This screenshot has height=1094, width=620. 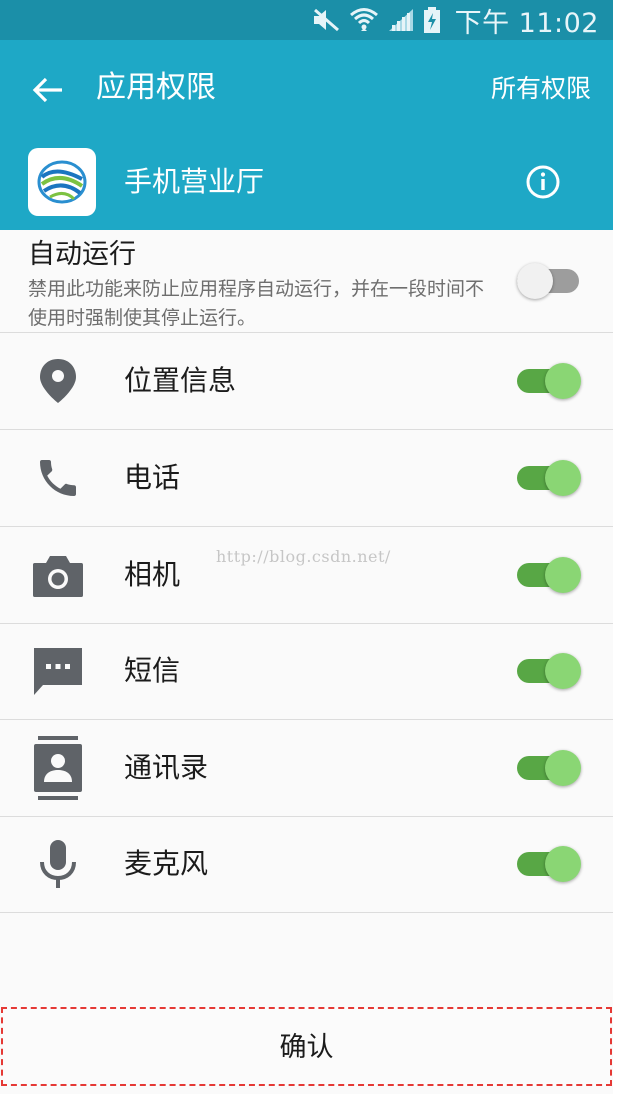 I want to click on contacts-toggle, so click(x=549, y=768).